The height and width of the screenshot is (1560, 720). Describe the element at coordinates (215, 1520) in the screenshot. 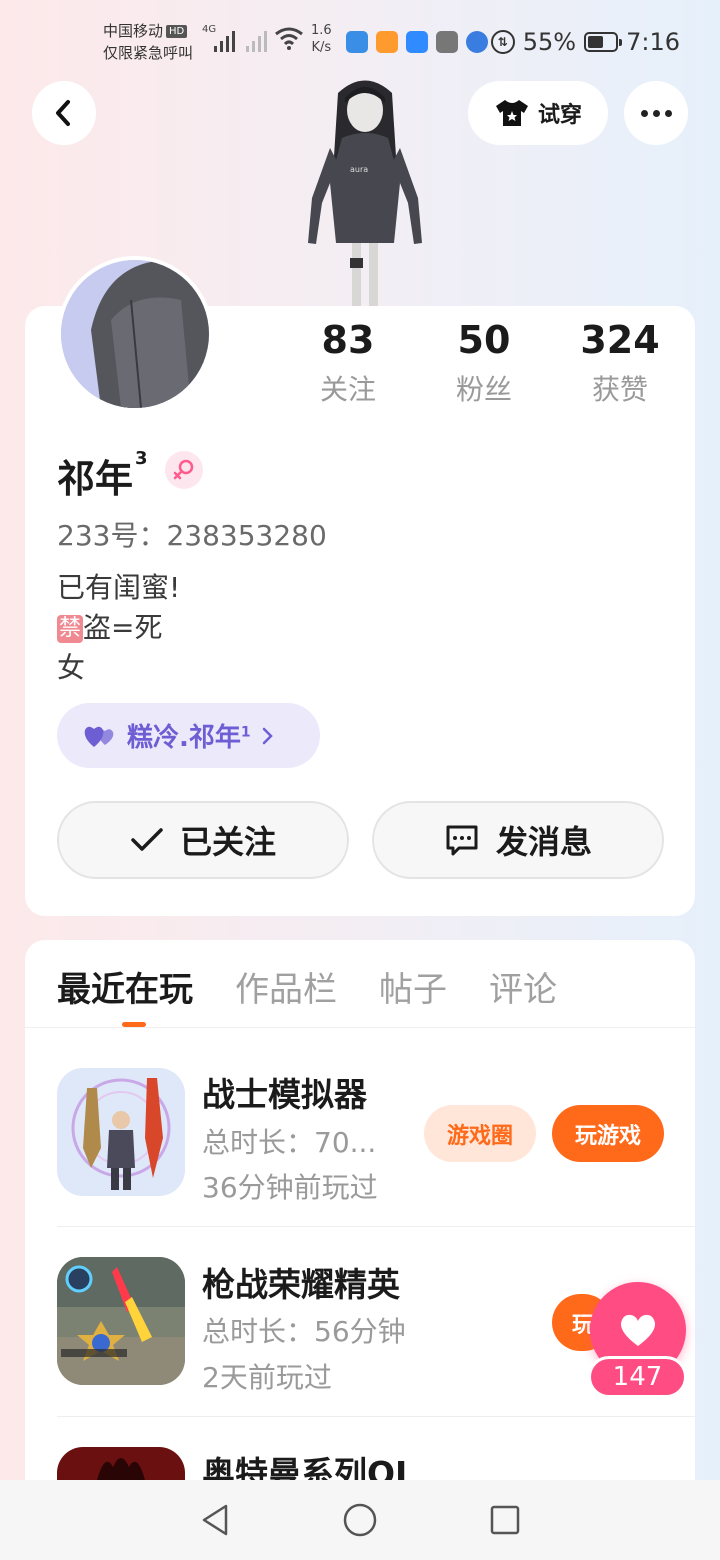

I see `nav-back-icon` at that location.